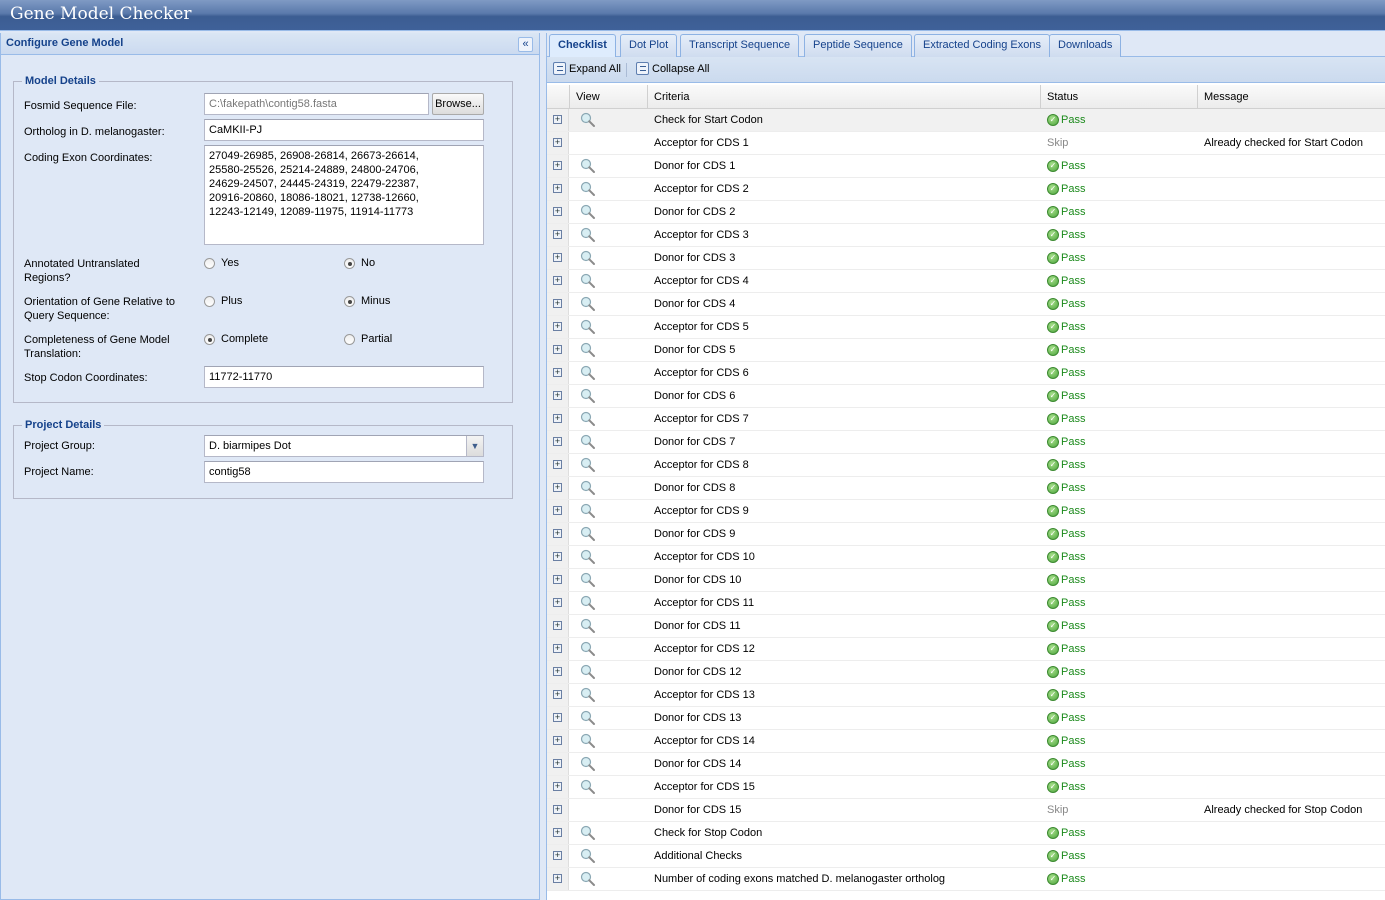 The width and height of the screenshot is (1385, 900). Describe the element at coordinates (966, 350) in the screenshot. I see `table-row: + Donor for CDS 5 ✓ Pass` at that location.